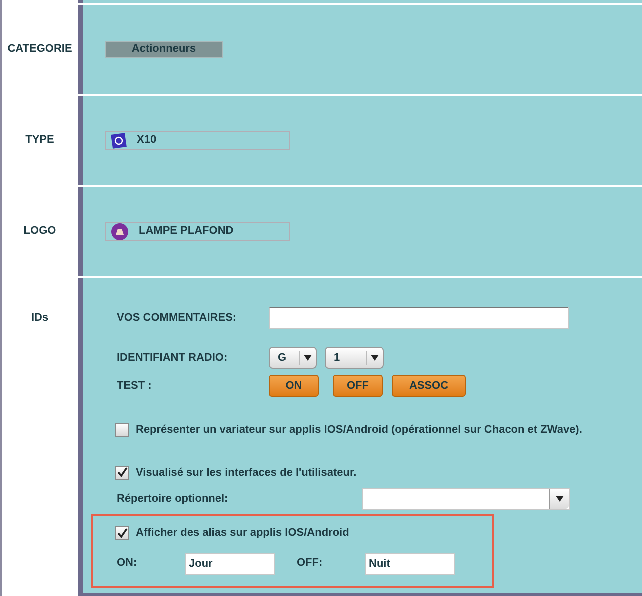 Image resolution: width=642 pixels, height=596 pixels. What do you see at coordinates (230, 563) in the screenshot?
I see `on-alias-field: Jour` at bounding box center [230, 563].